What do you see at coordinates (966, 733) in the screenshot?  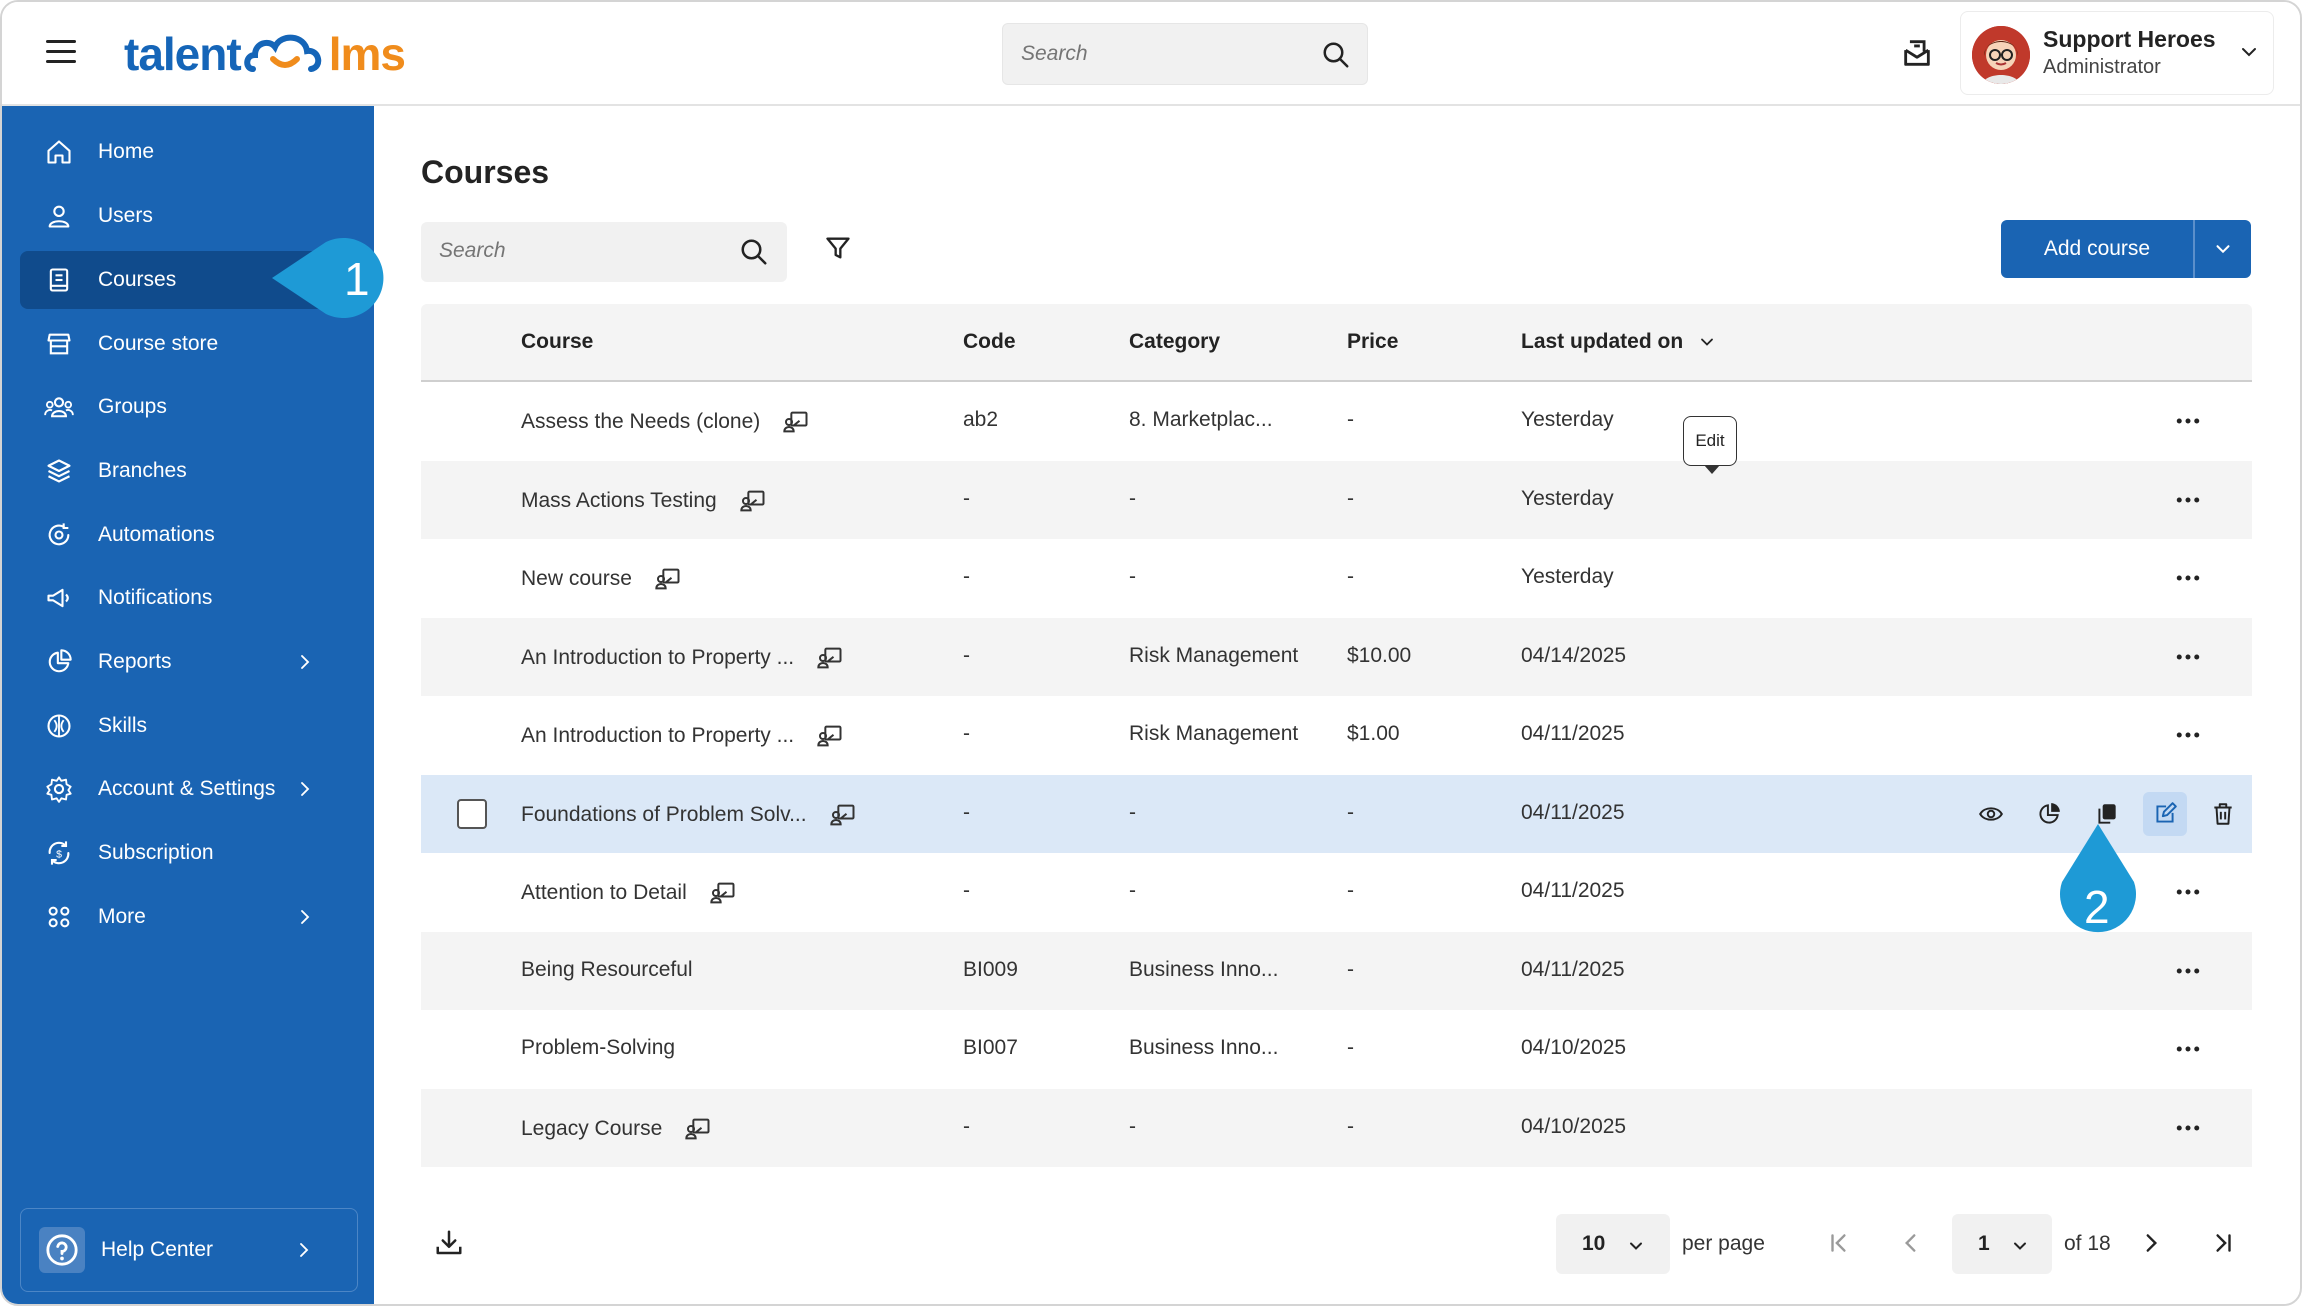 I see `code-cell: -` at bounding box center [966, 733].